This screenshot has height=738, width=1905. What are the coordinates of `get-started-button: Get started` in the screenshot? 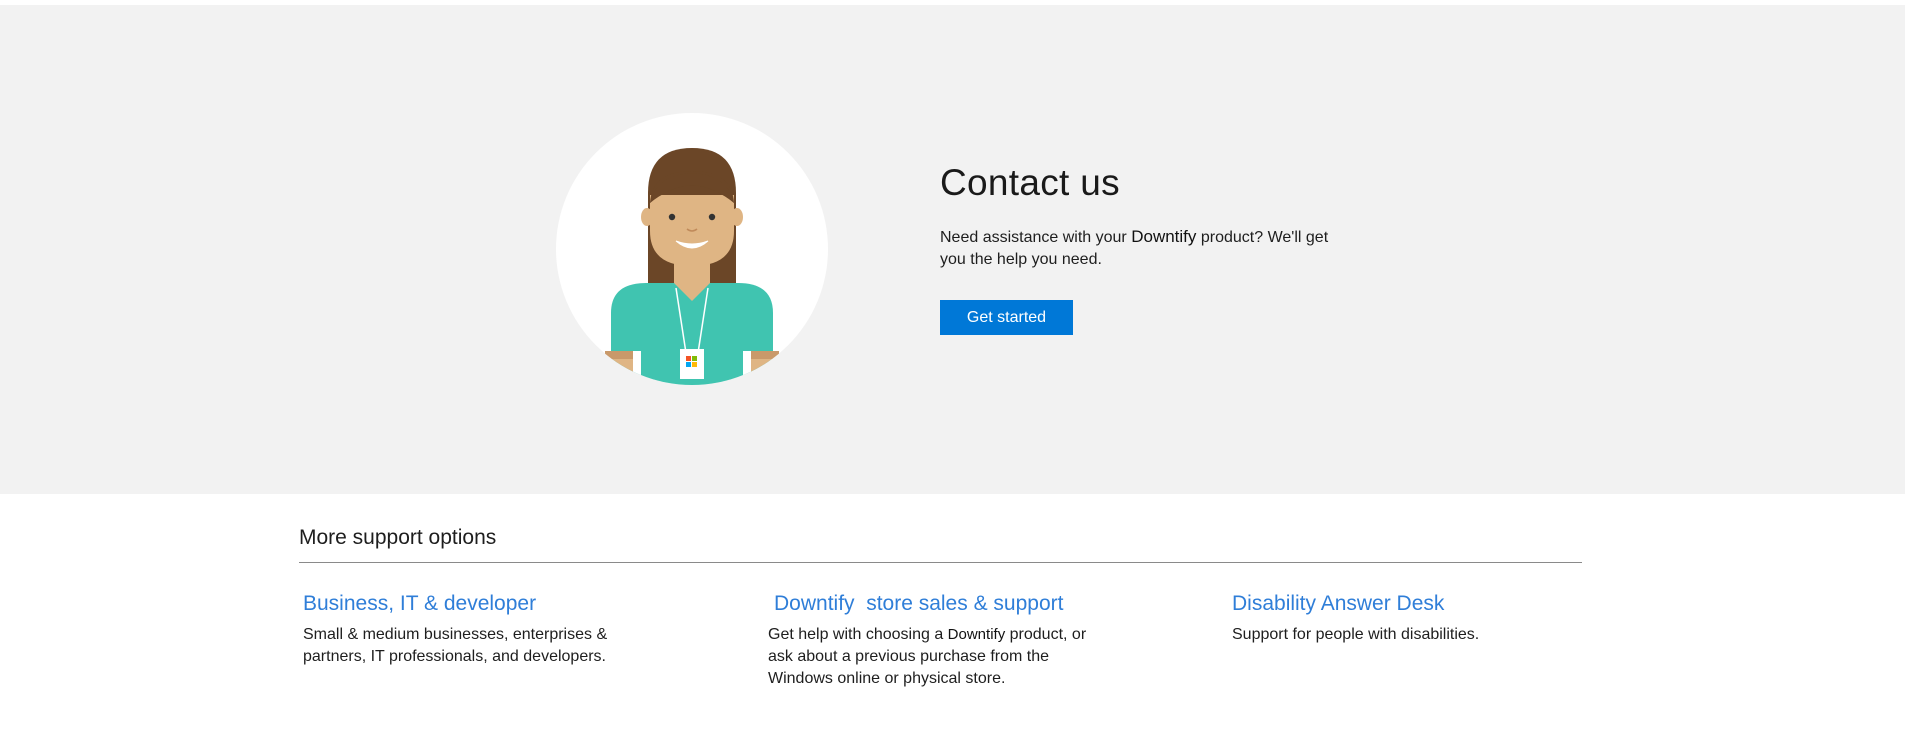 It's located at (1006, 317).